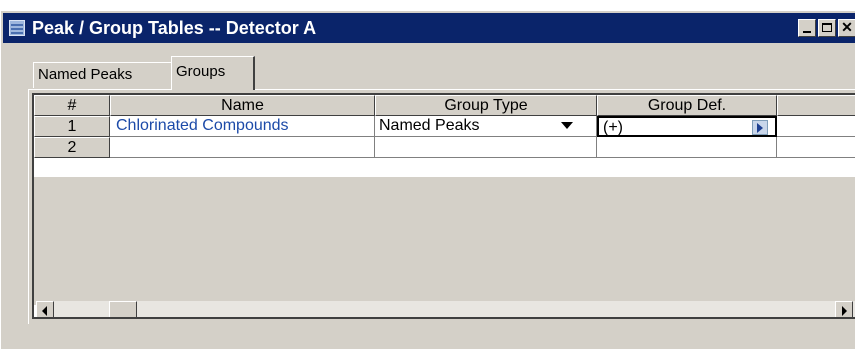  I want to click on column-header-name: Name, so click(242, 105).